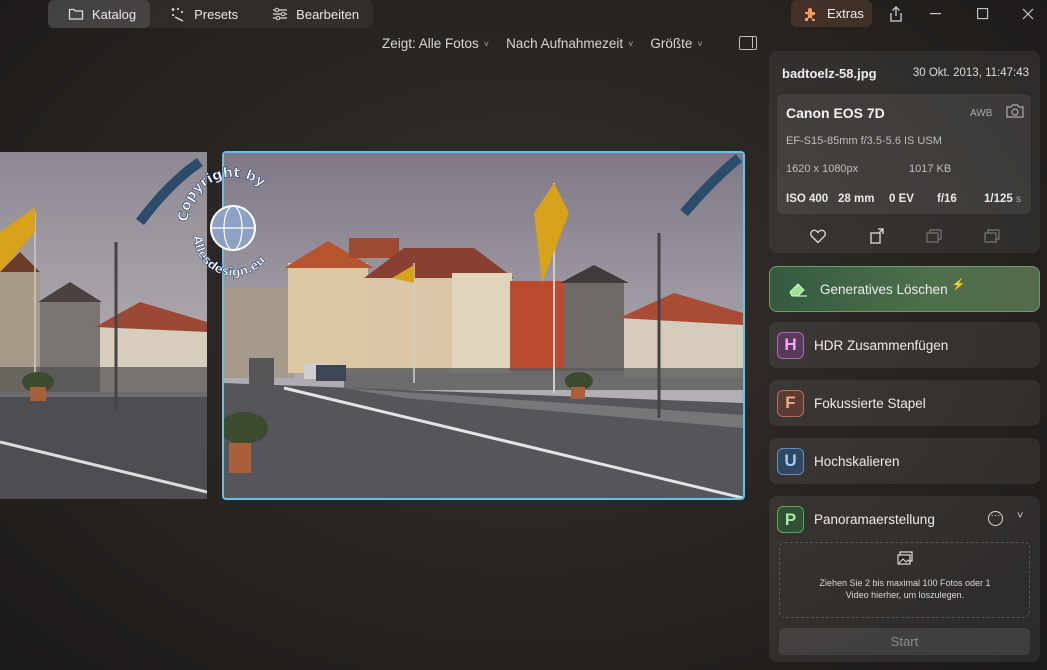 The width and height of the screenshot is (1047, 670). What do you see at coordinates (280, 14) in the screenshot?
I see `sliders-icon` at bounding box center [280, 14].